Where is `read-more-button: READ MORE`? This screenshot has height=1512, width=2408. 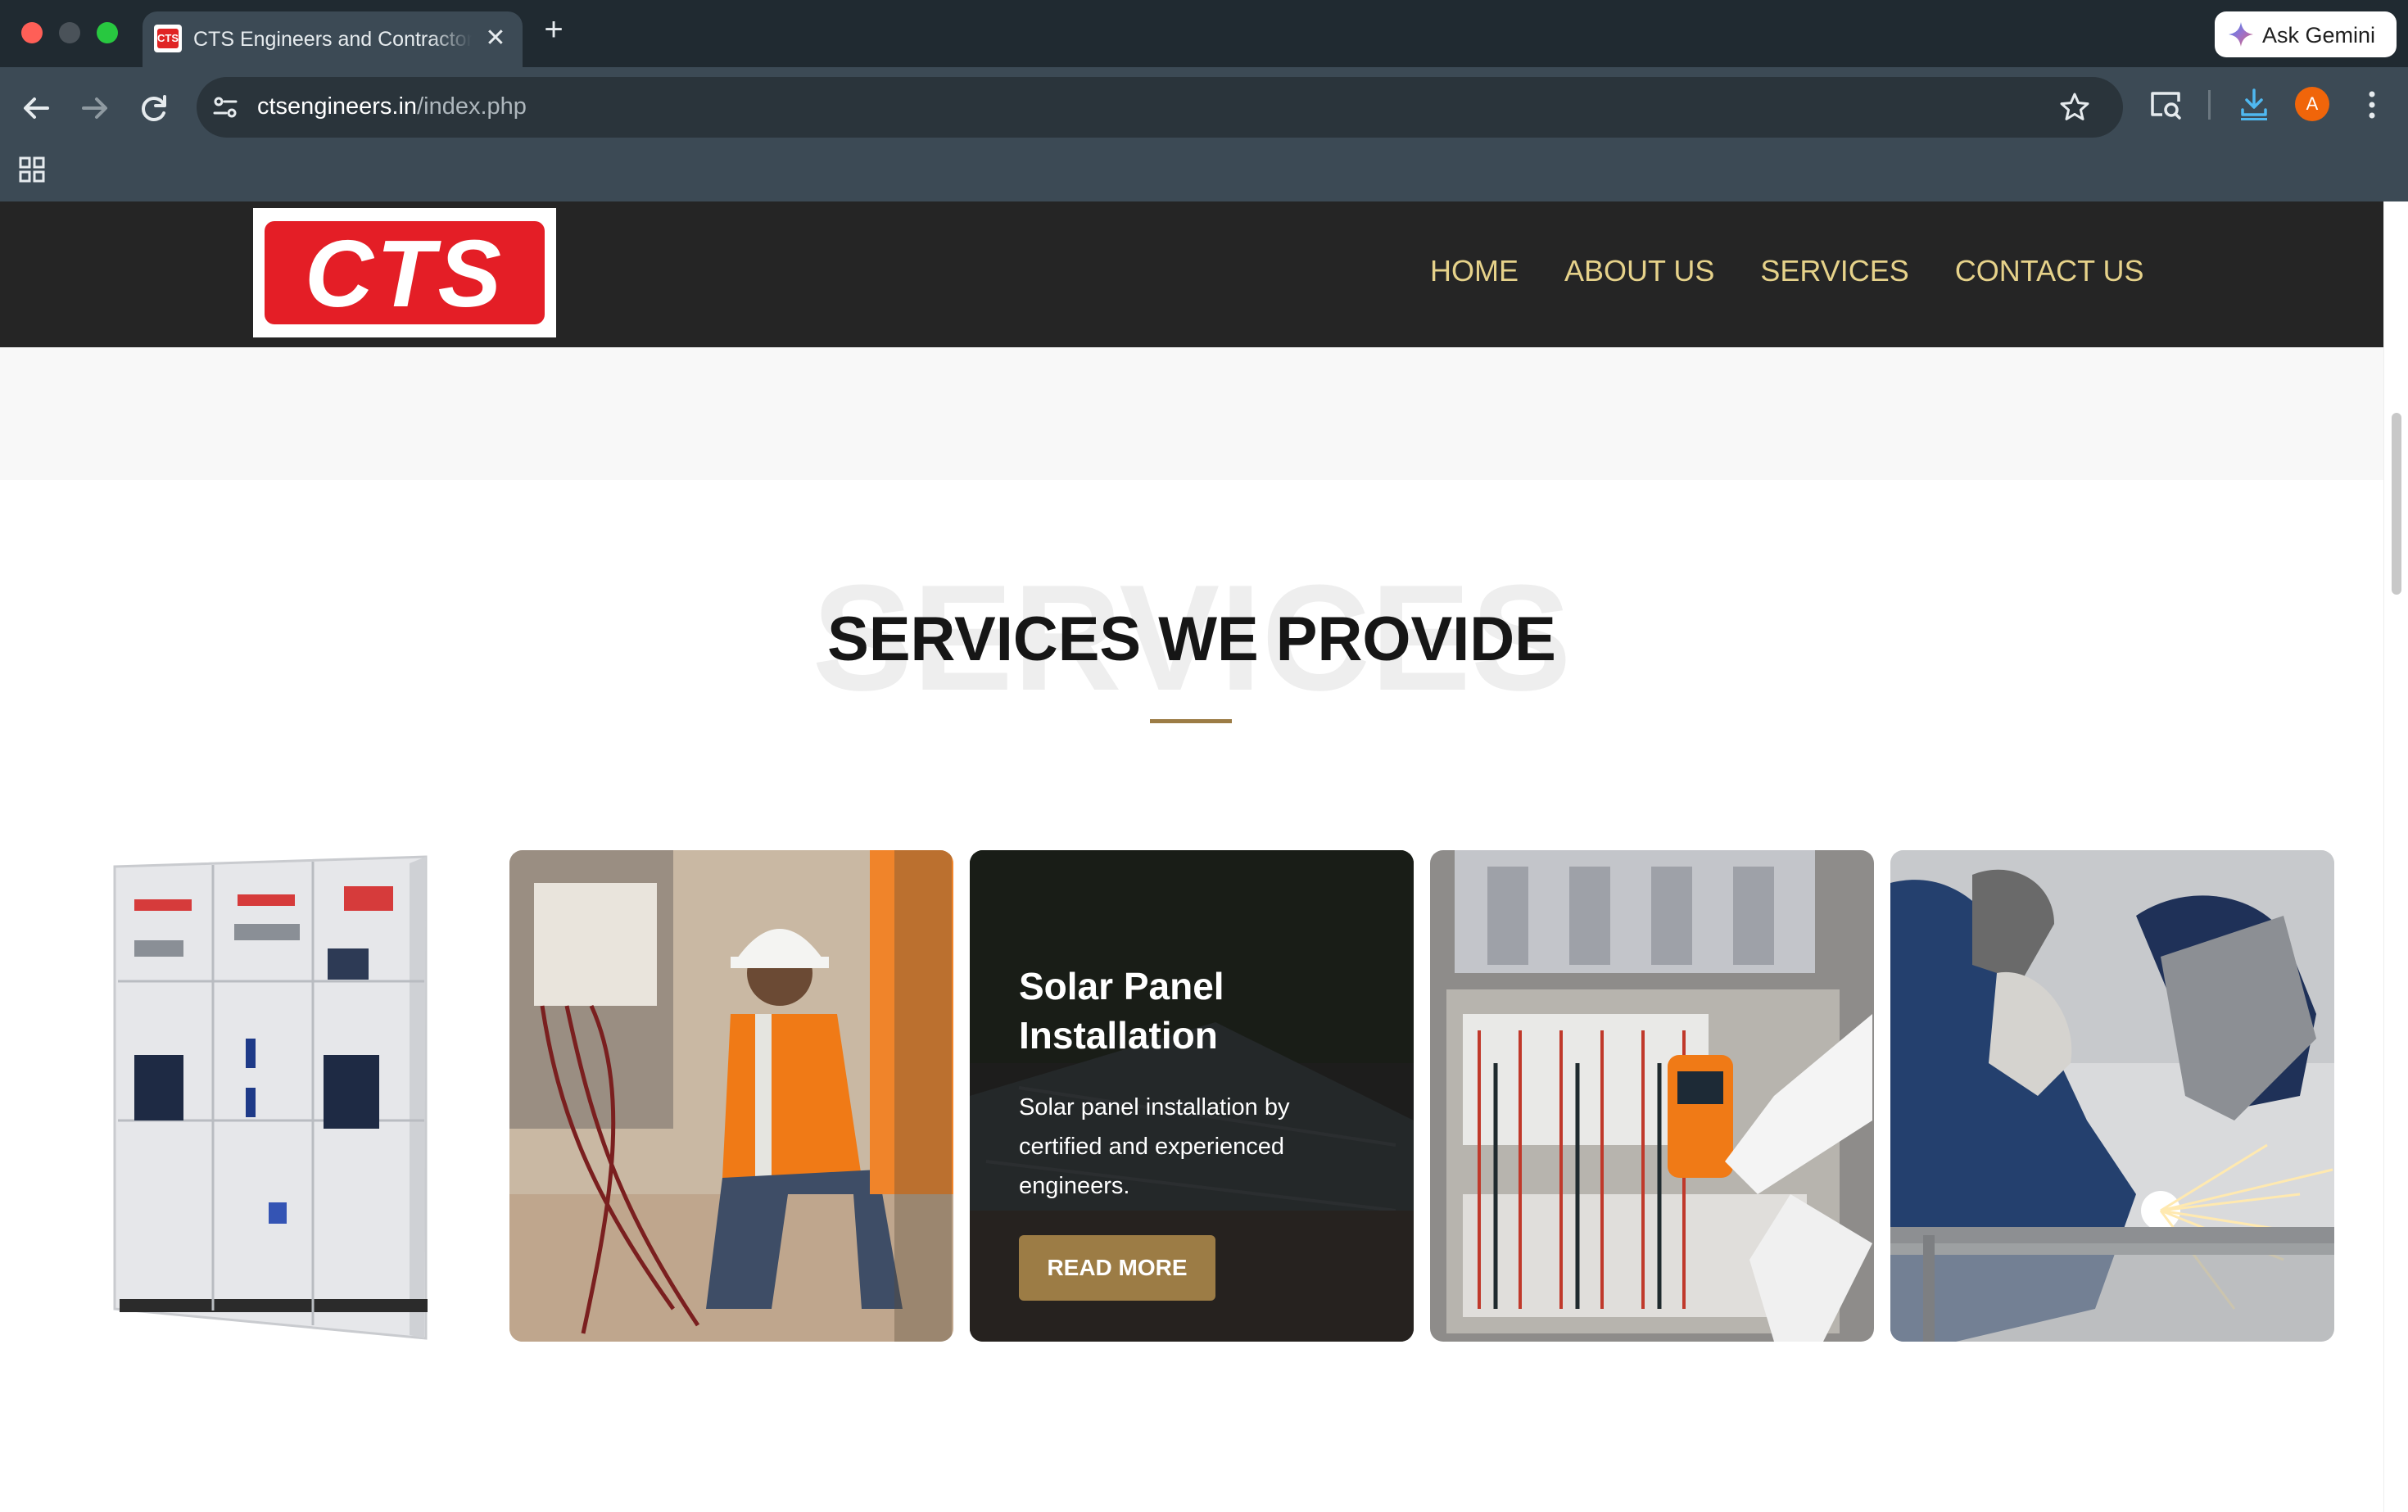 read-more-button: READ MORE is located at coordinates (1117, 1268).